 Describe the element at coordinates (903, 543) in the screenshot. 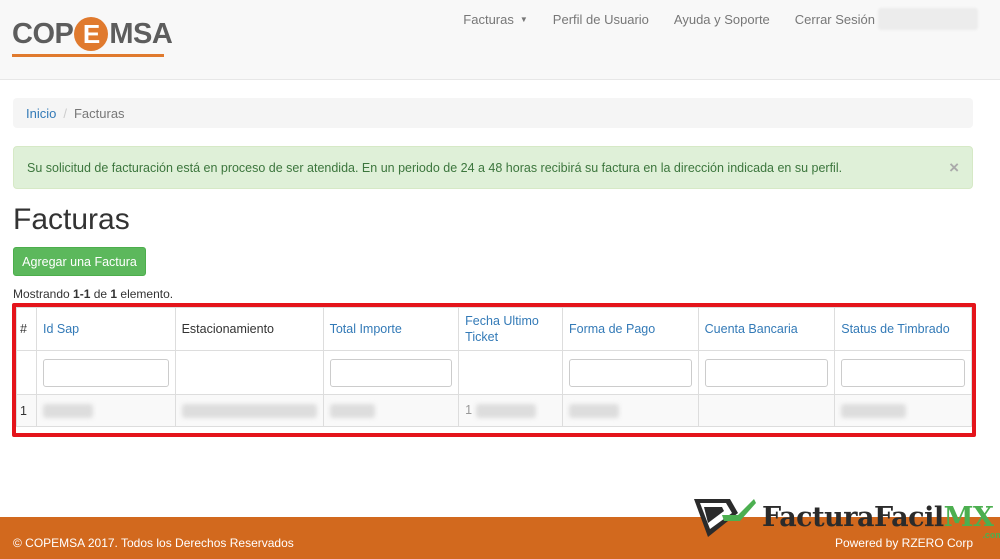

I see `footer-powered-by: Powered by RZERO Corp` at that location.